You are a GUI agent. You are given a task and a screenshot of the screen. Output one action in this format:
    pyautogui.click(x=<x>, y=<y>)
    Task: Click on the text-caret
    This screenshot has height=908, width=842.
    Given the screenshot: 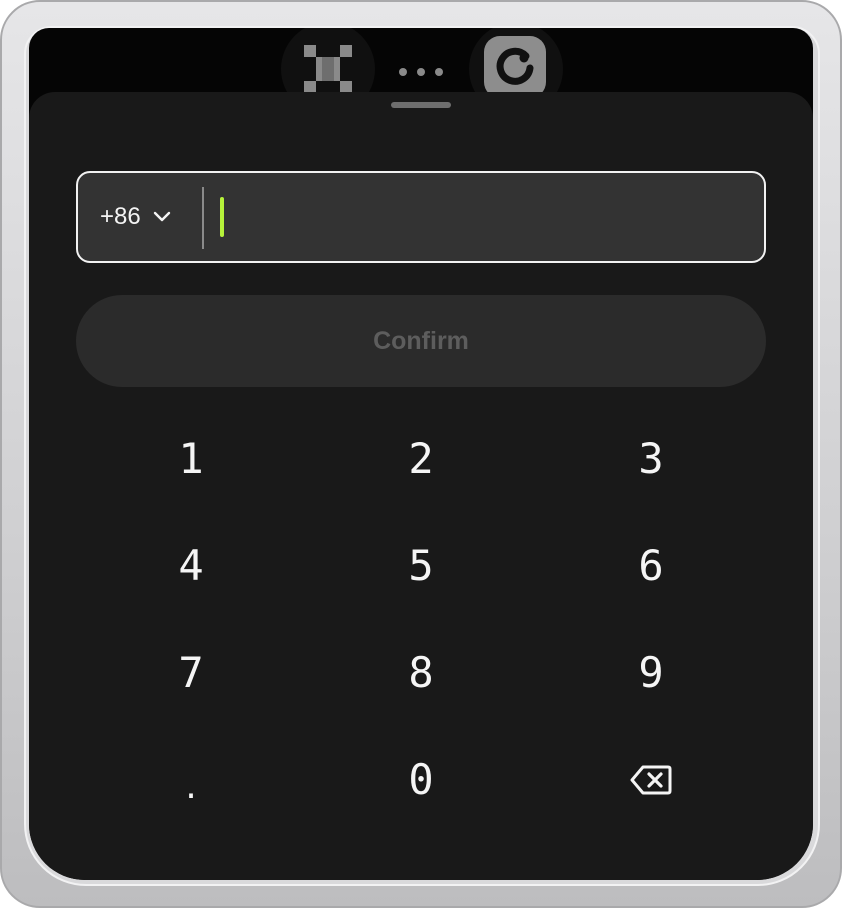 What is the action you would take?
    pyautogui.click(x=222, y=217)
    